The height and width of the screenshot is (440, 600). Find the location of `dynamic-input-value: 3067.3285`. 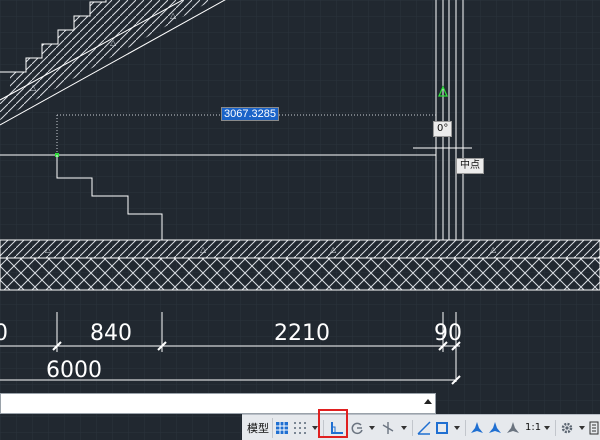

dynamic-input-value: 3067.3285 is located at coordinates (250, 114).